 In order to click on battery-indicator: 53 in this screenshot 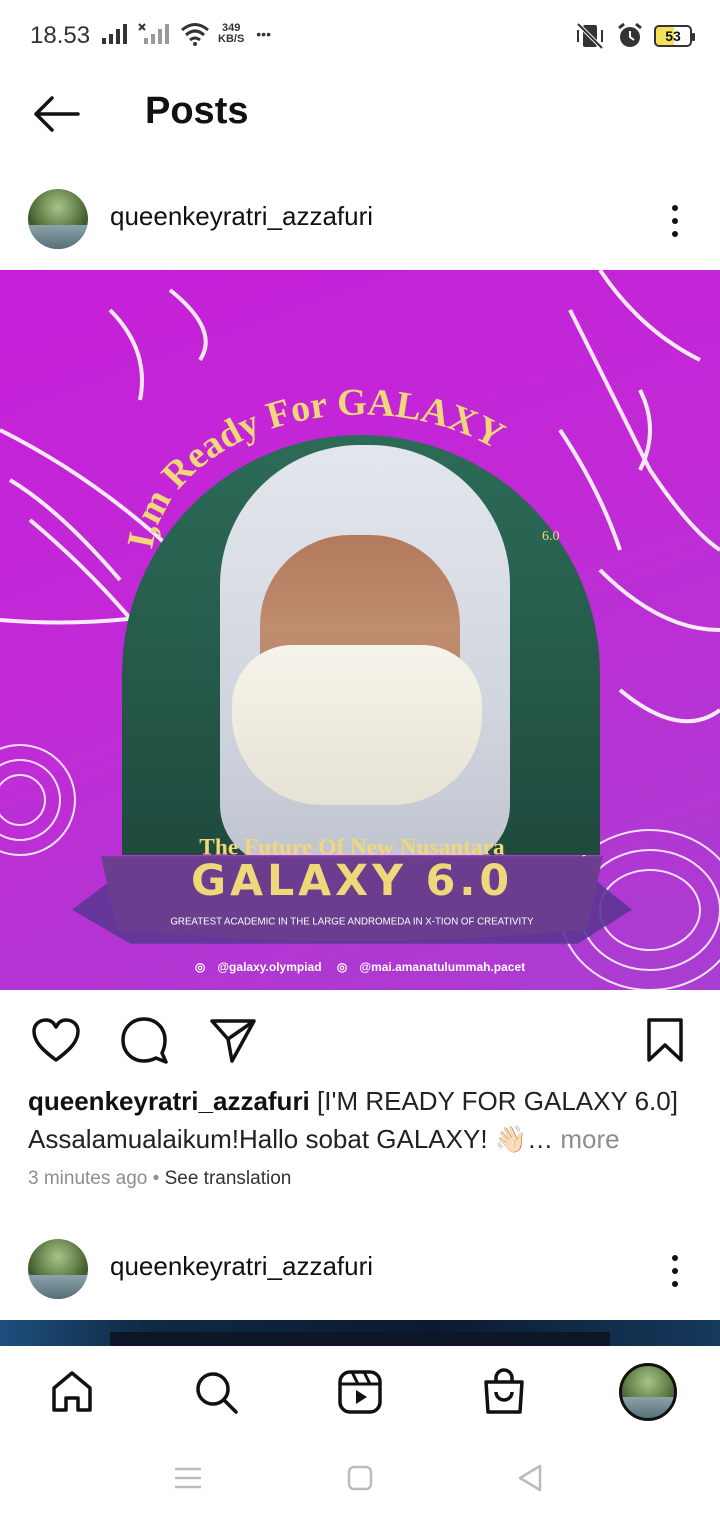, I will do `click(674, 36)`.